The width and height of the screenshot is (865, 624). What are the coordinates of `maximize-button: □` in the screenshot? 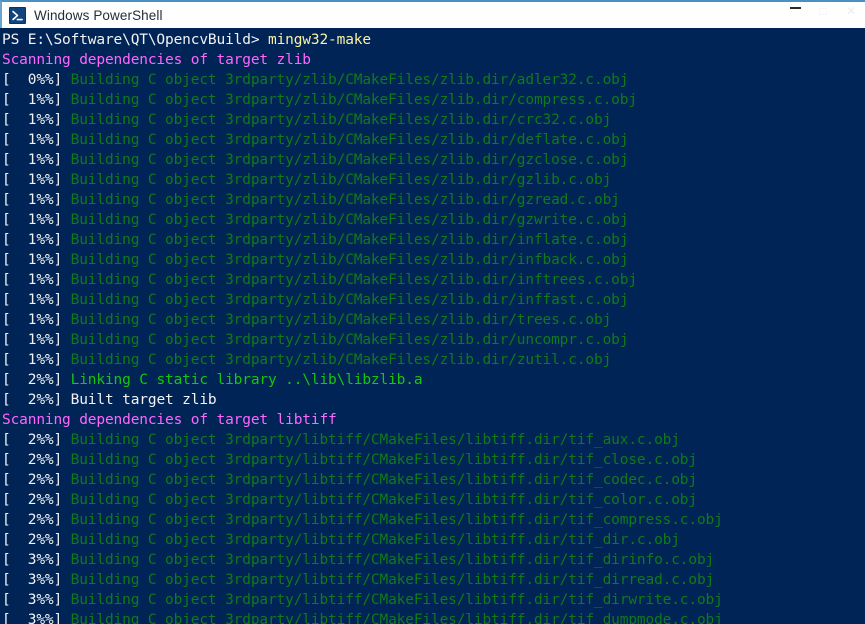 It's located at (823, 11).